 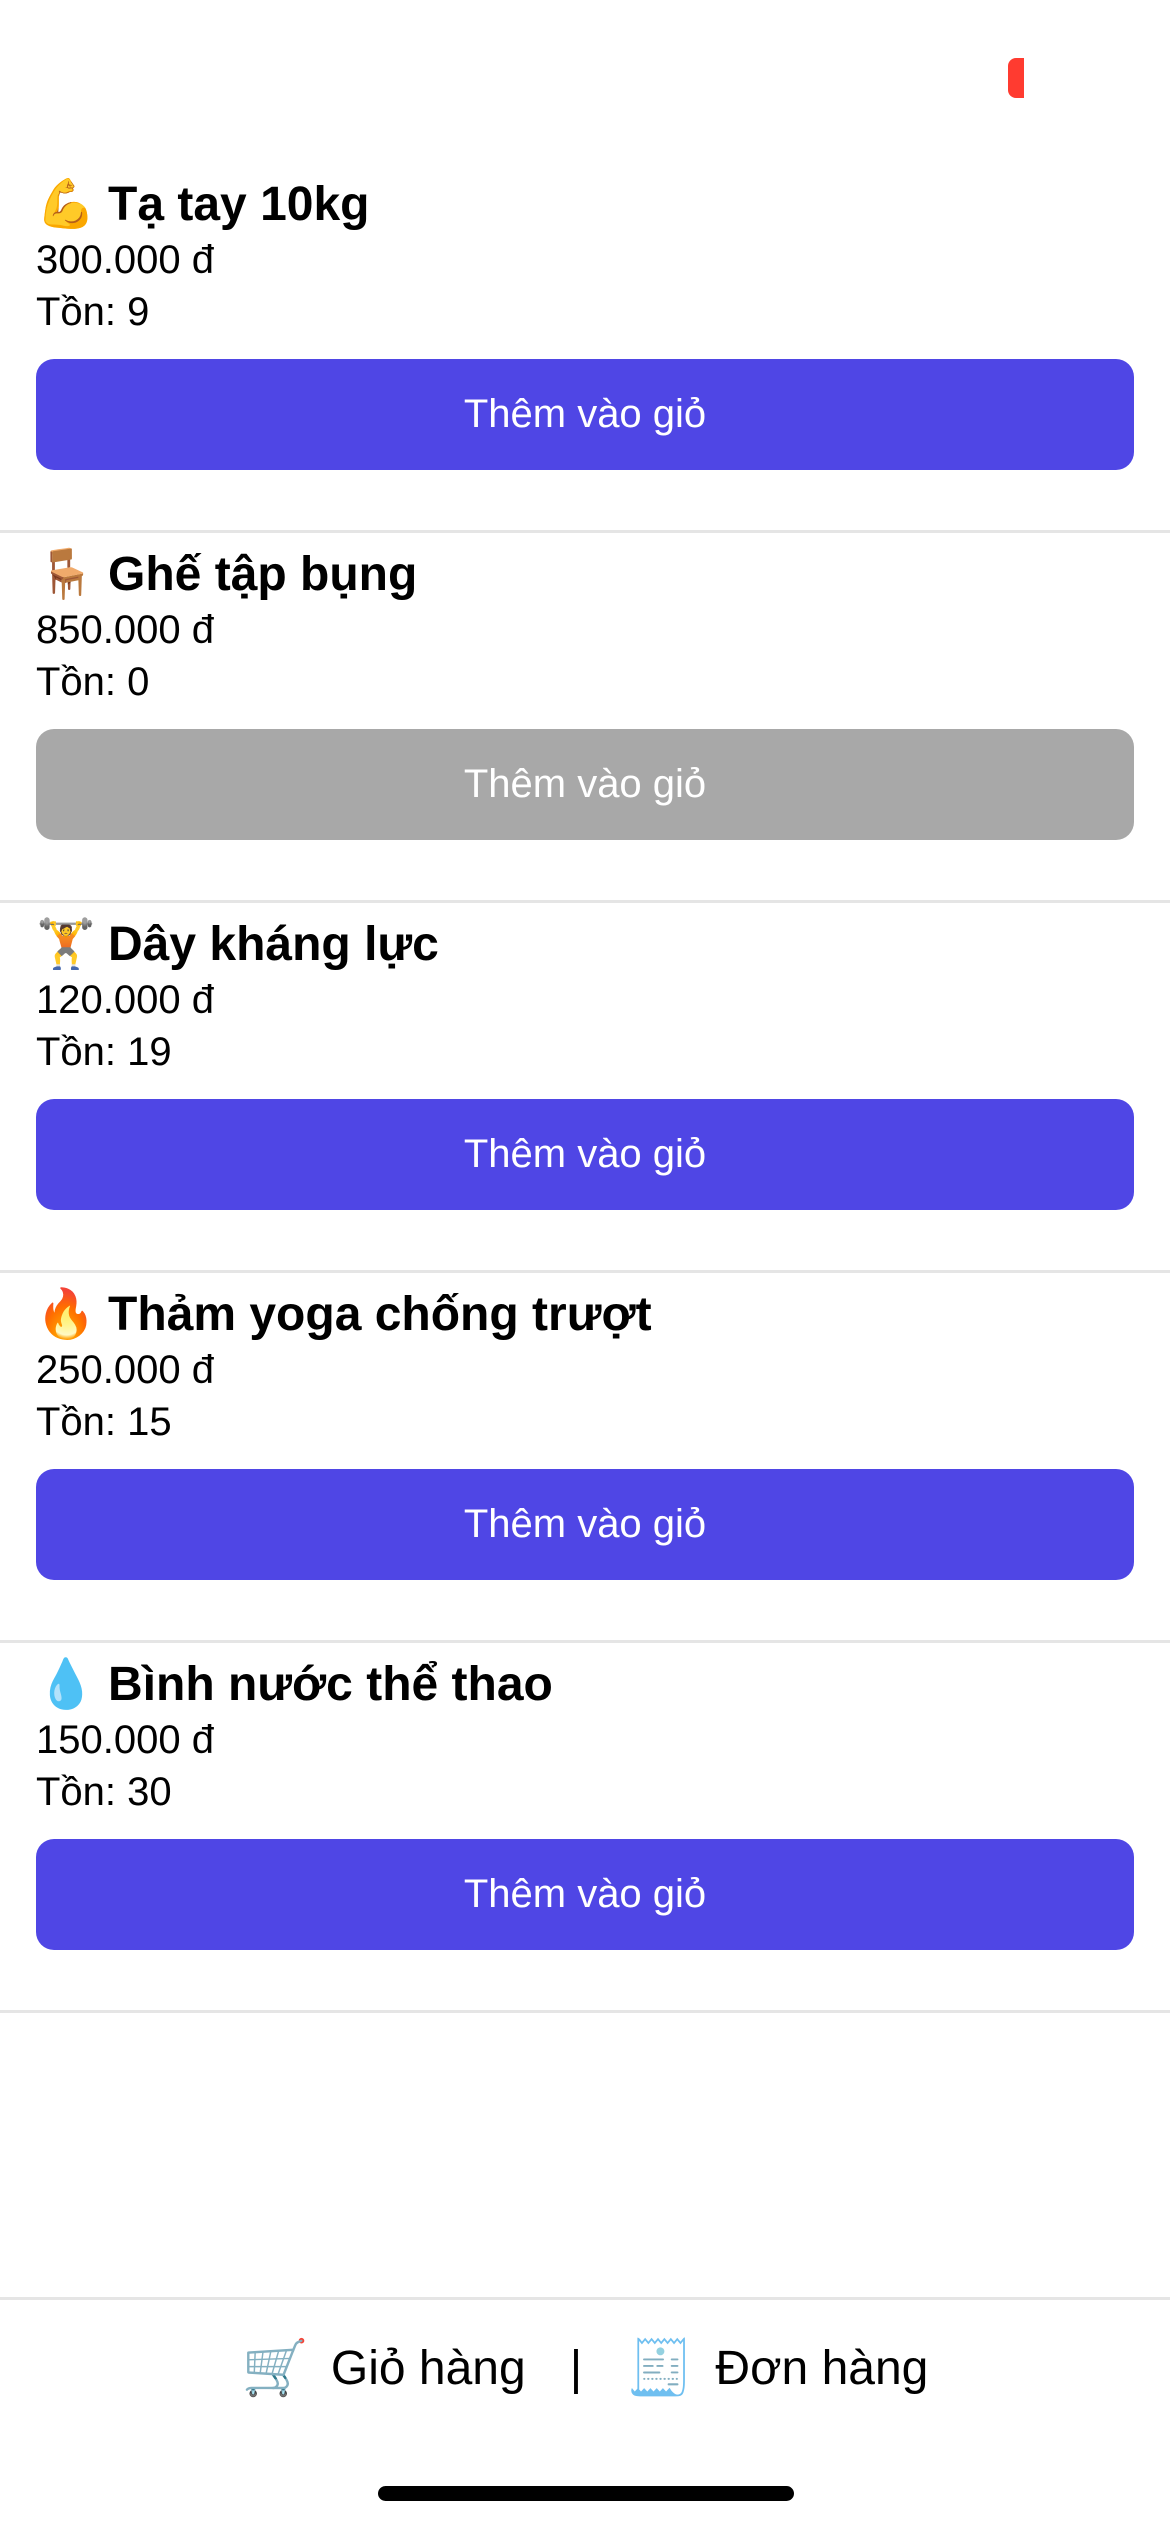 I want to click on product-name: Tạ tay 10kg, so click(x=239, y=204).